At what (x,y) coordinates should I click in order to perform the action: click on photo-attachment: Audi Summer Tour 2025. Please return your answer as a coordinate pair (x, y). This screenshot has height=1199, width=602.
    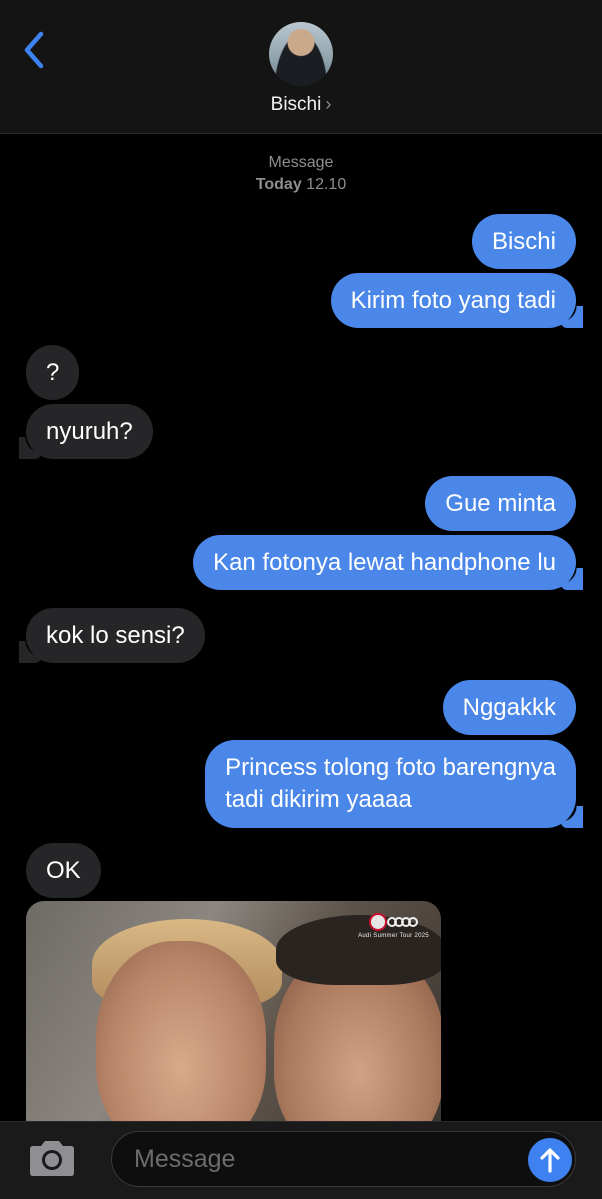
    Looking at the image, I should click on (233, 1021).